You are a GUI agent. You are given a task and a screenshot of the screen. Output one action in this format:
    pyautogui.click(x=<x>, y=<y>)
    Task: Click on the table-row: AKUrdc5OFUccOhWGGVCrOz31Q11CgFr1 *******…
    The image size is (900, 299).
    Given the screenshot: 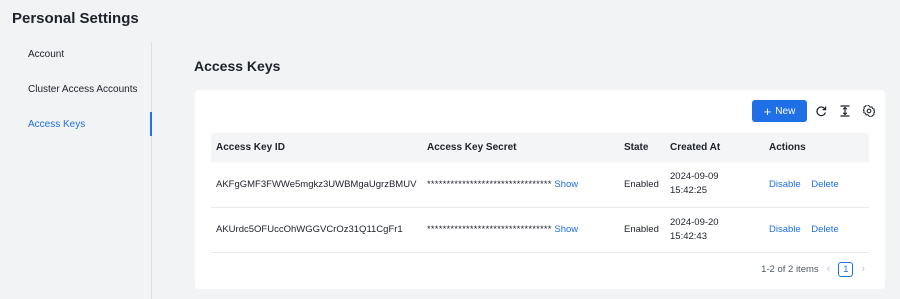 What is the action you would take?
    pyautogui.click(x=540, y=229)
    